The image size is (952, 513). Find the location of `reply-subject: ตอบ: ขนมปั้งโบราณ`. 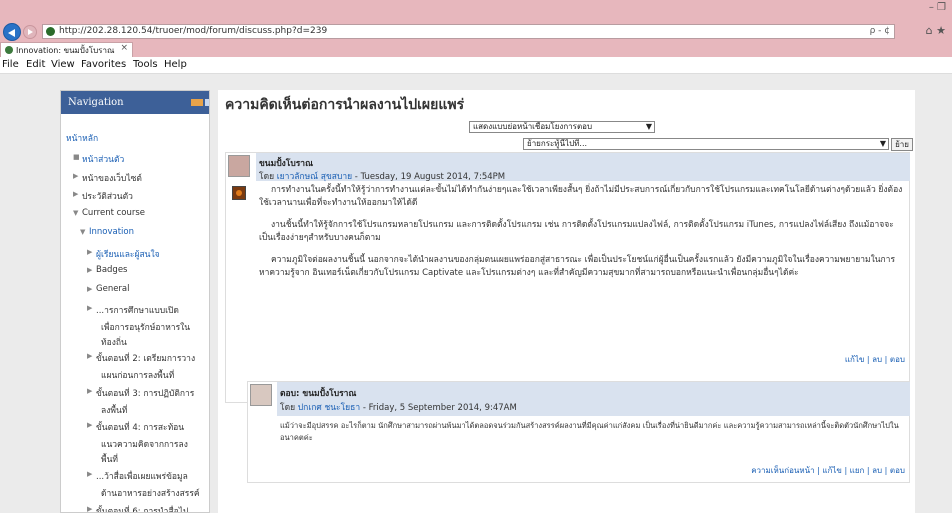

reply-subject: ตอบ: ขนมปั้งโบราณ is located at coordinates (318, 394).